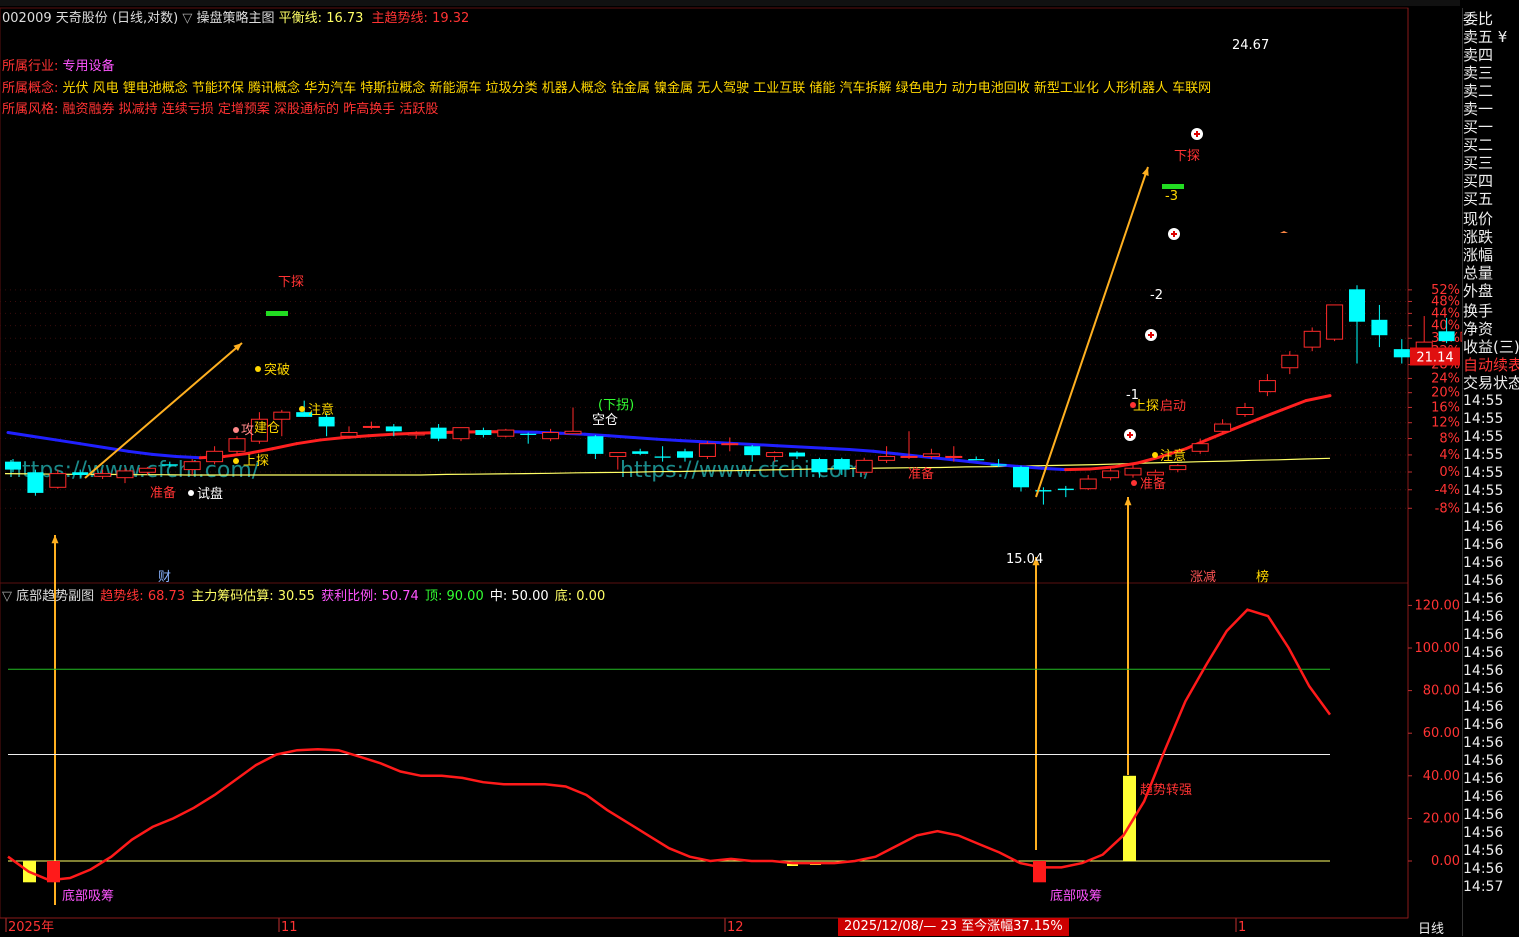  What do you see at coordinates (590, 596) in the screenshot?
I see `bottom-value: 0.00` at bounding box center [590, 596].